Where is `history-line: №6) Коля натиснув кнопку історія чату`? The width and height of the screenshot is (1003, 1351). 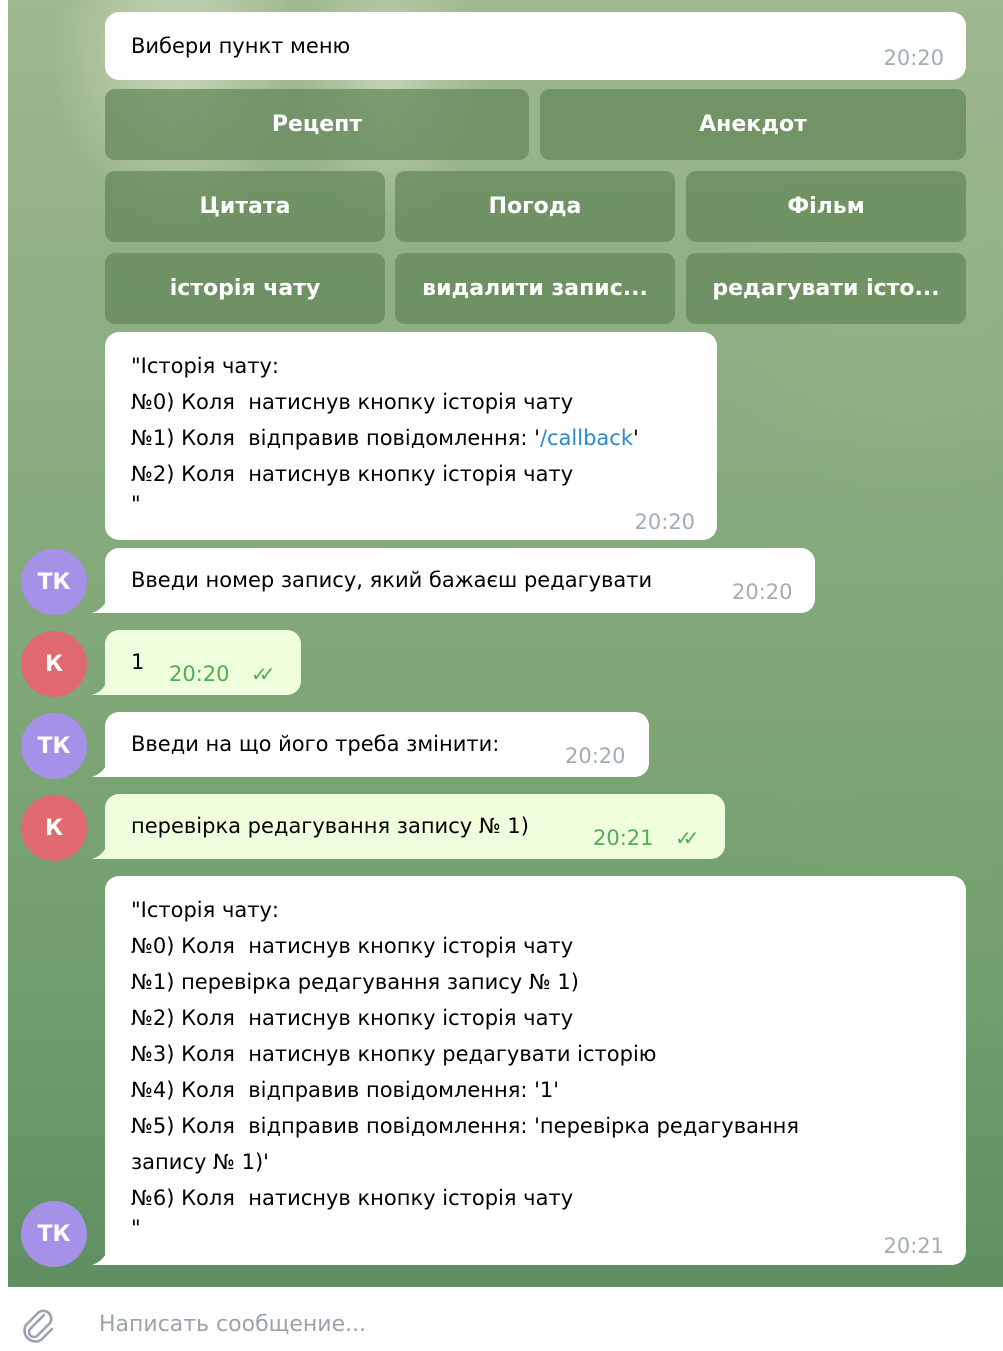
history-line: №6) Коля натиснув кнопку історія чату is located at coordinates (352, 1198).